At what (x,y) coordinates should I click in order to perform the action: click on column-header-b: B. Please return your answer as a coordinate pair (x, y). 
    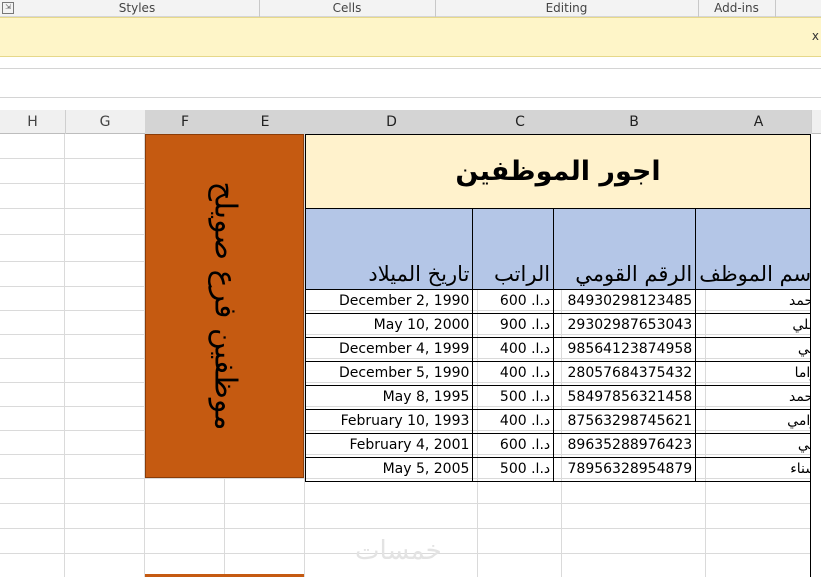
    Looking at the image, I should click on (634, 122).